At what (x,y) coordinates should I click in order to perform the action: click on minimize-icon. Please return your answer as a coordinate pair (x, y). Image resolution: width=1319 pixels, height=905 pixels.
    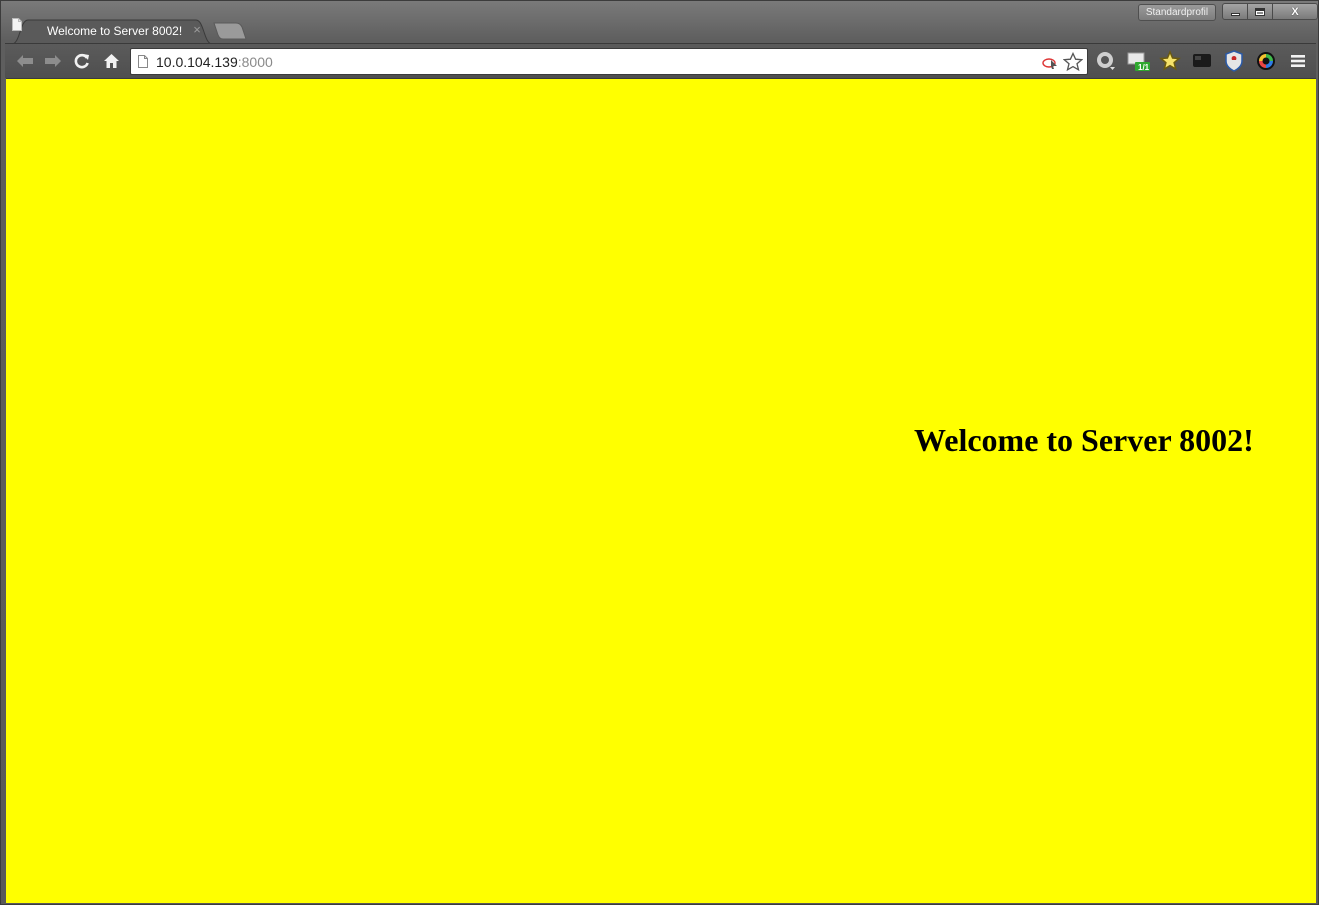
    Looking at the image, I should click on (1235, 14).